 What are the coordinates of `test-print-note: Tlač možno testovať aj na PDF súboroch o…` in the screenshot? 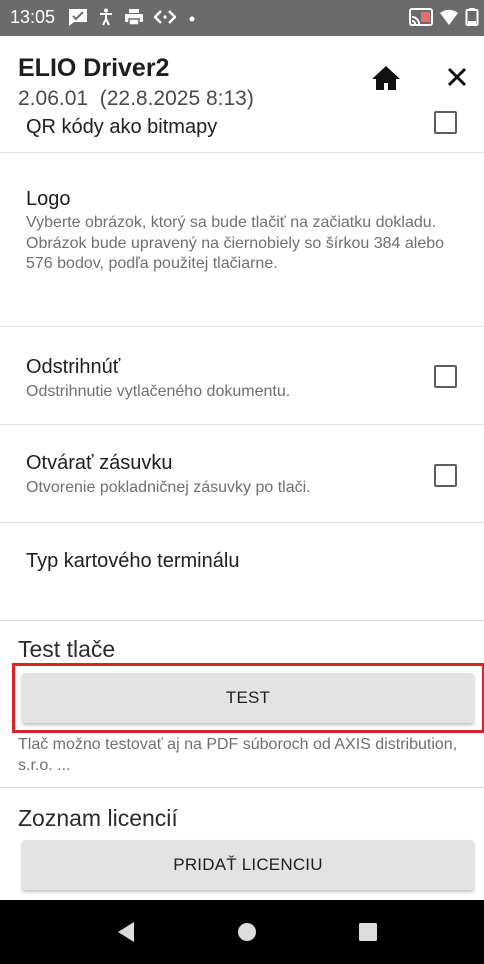 It's located at (238, 755).